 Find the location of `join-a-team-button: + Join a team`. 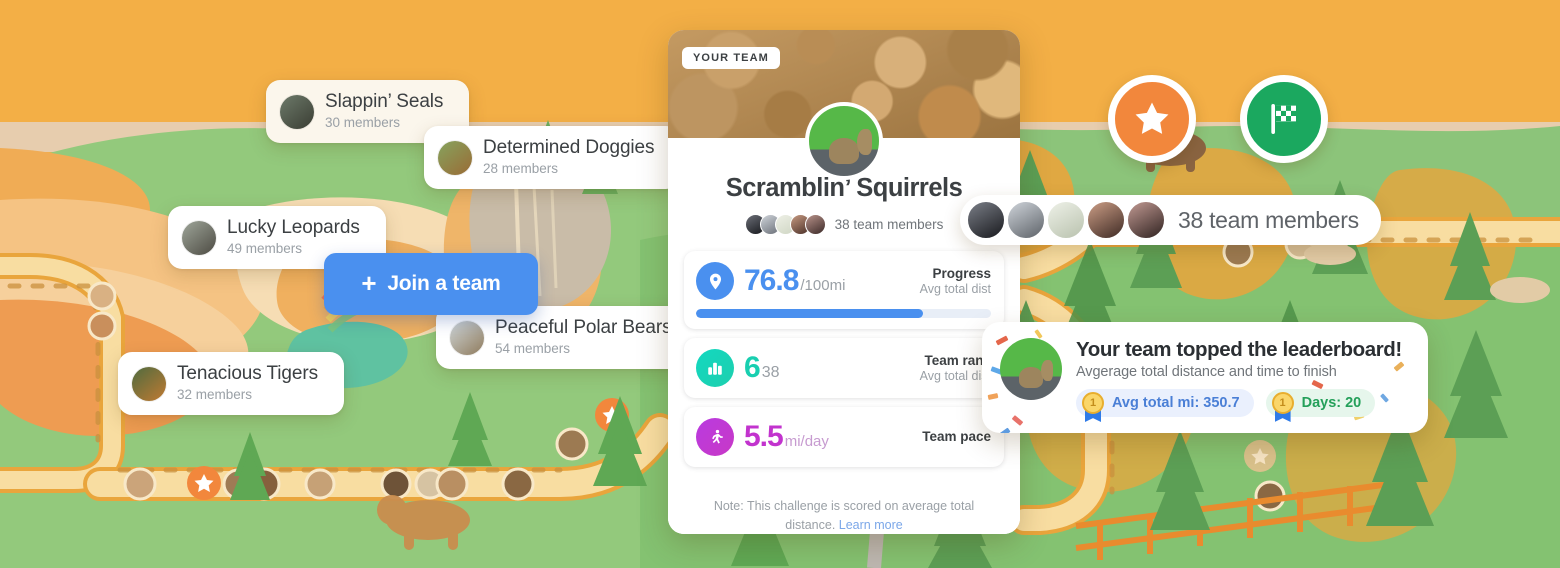

join-a-team-button: + Join a team is located at coordinates (431, 284).